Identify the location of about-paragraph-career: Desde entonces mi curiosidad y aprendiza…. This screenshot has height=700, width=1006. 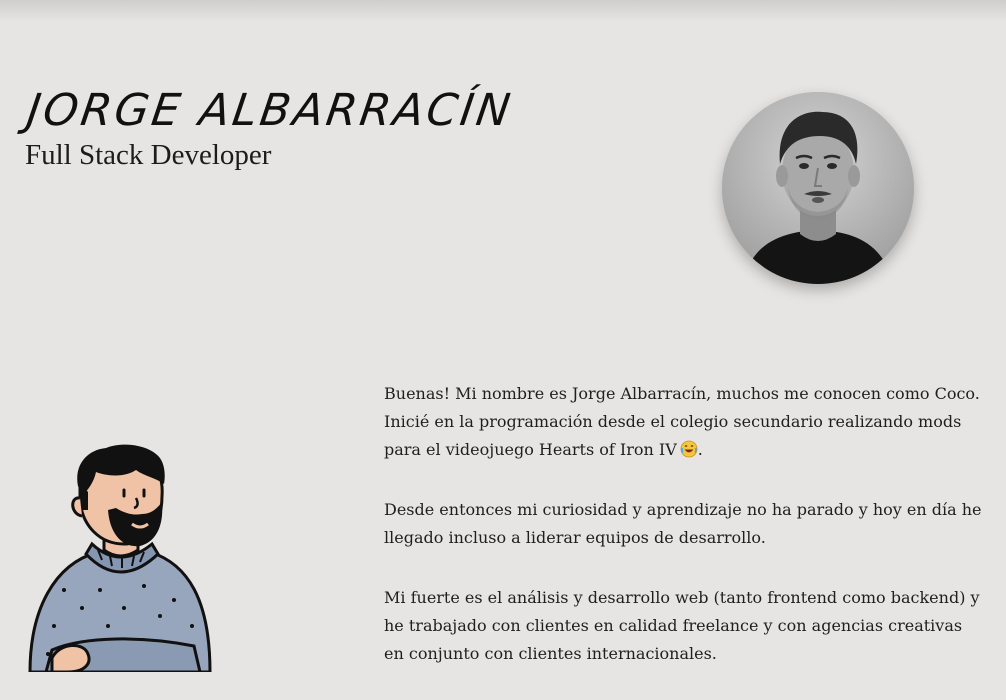
(683, 523).